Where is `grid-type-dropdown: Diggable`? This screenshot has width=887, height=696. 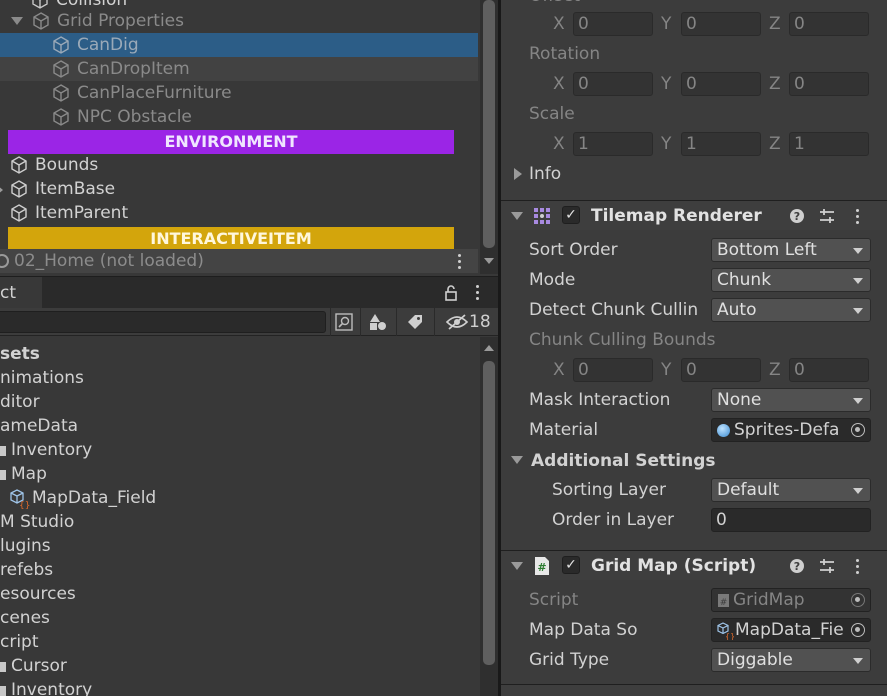 grid-type-dropdown: Diggable is located at coordinates (791, 660).